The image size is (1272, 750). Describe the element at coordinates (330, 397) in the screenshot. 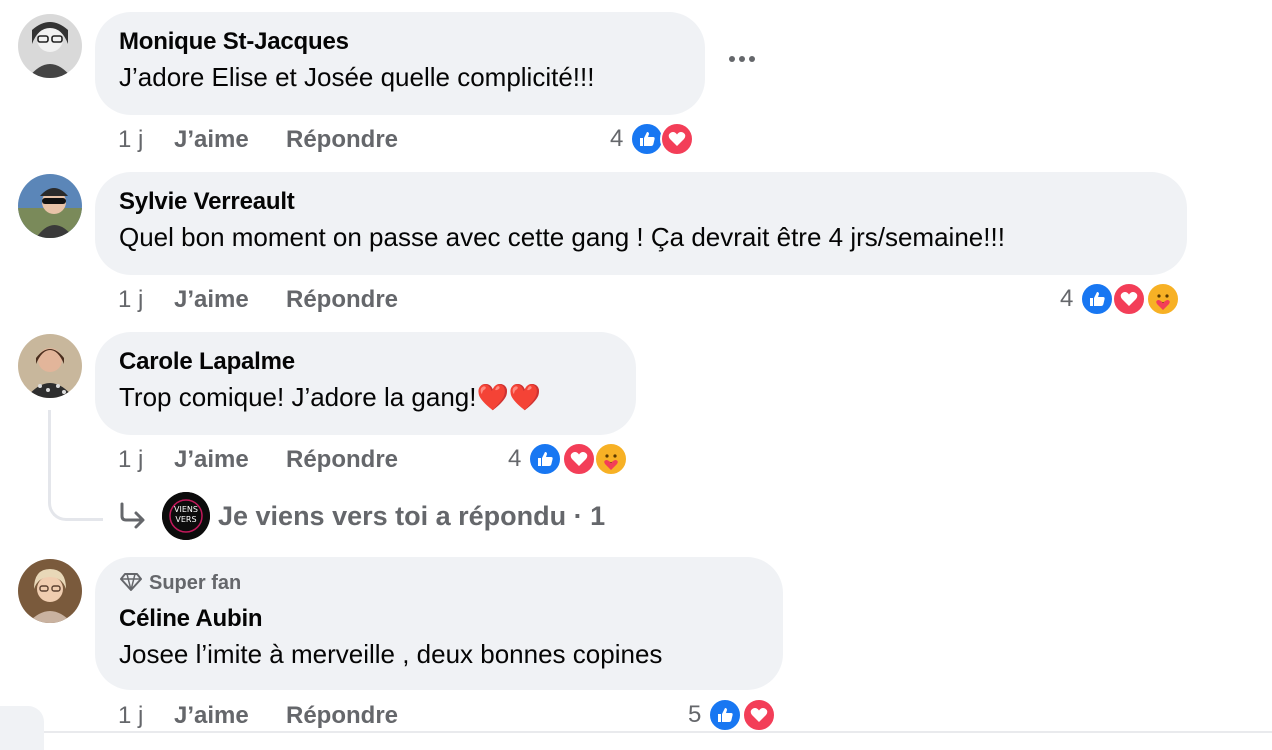

I see `comment-text: Trop comique! J’adore la gang!❤️❤️` at that location.